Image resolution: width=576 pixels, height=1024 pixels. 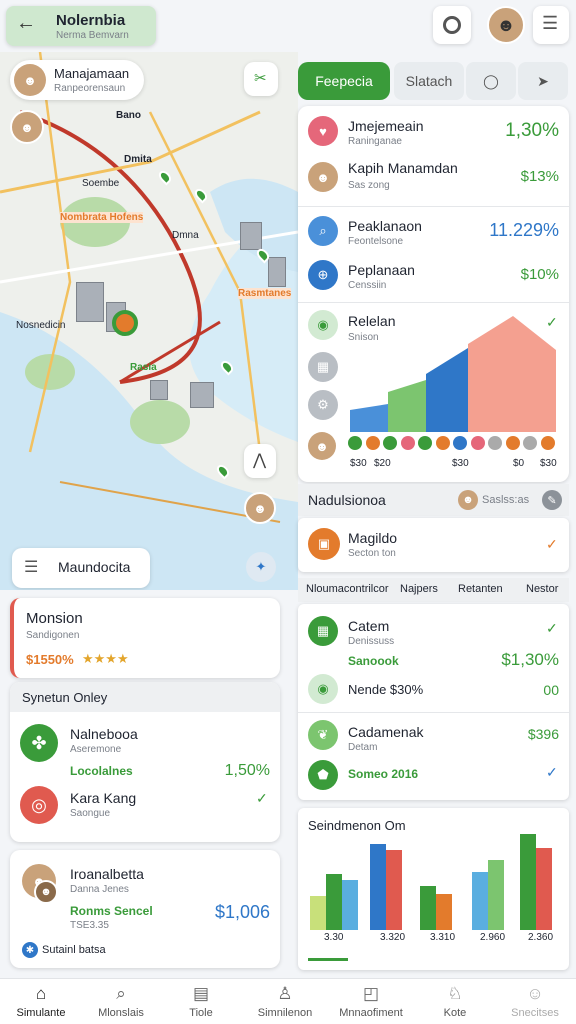 I want to click on item-title: Someo 2016, so click(x=383, y=774).